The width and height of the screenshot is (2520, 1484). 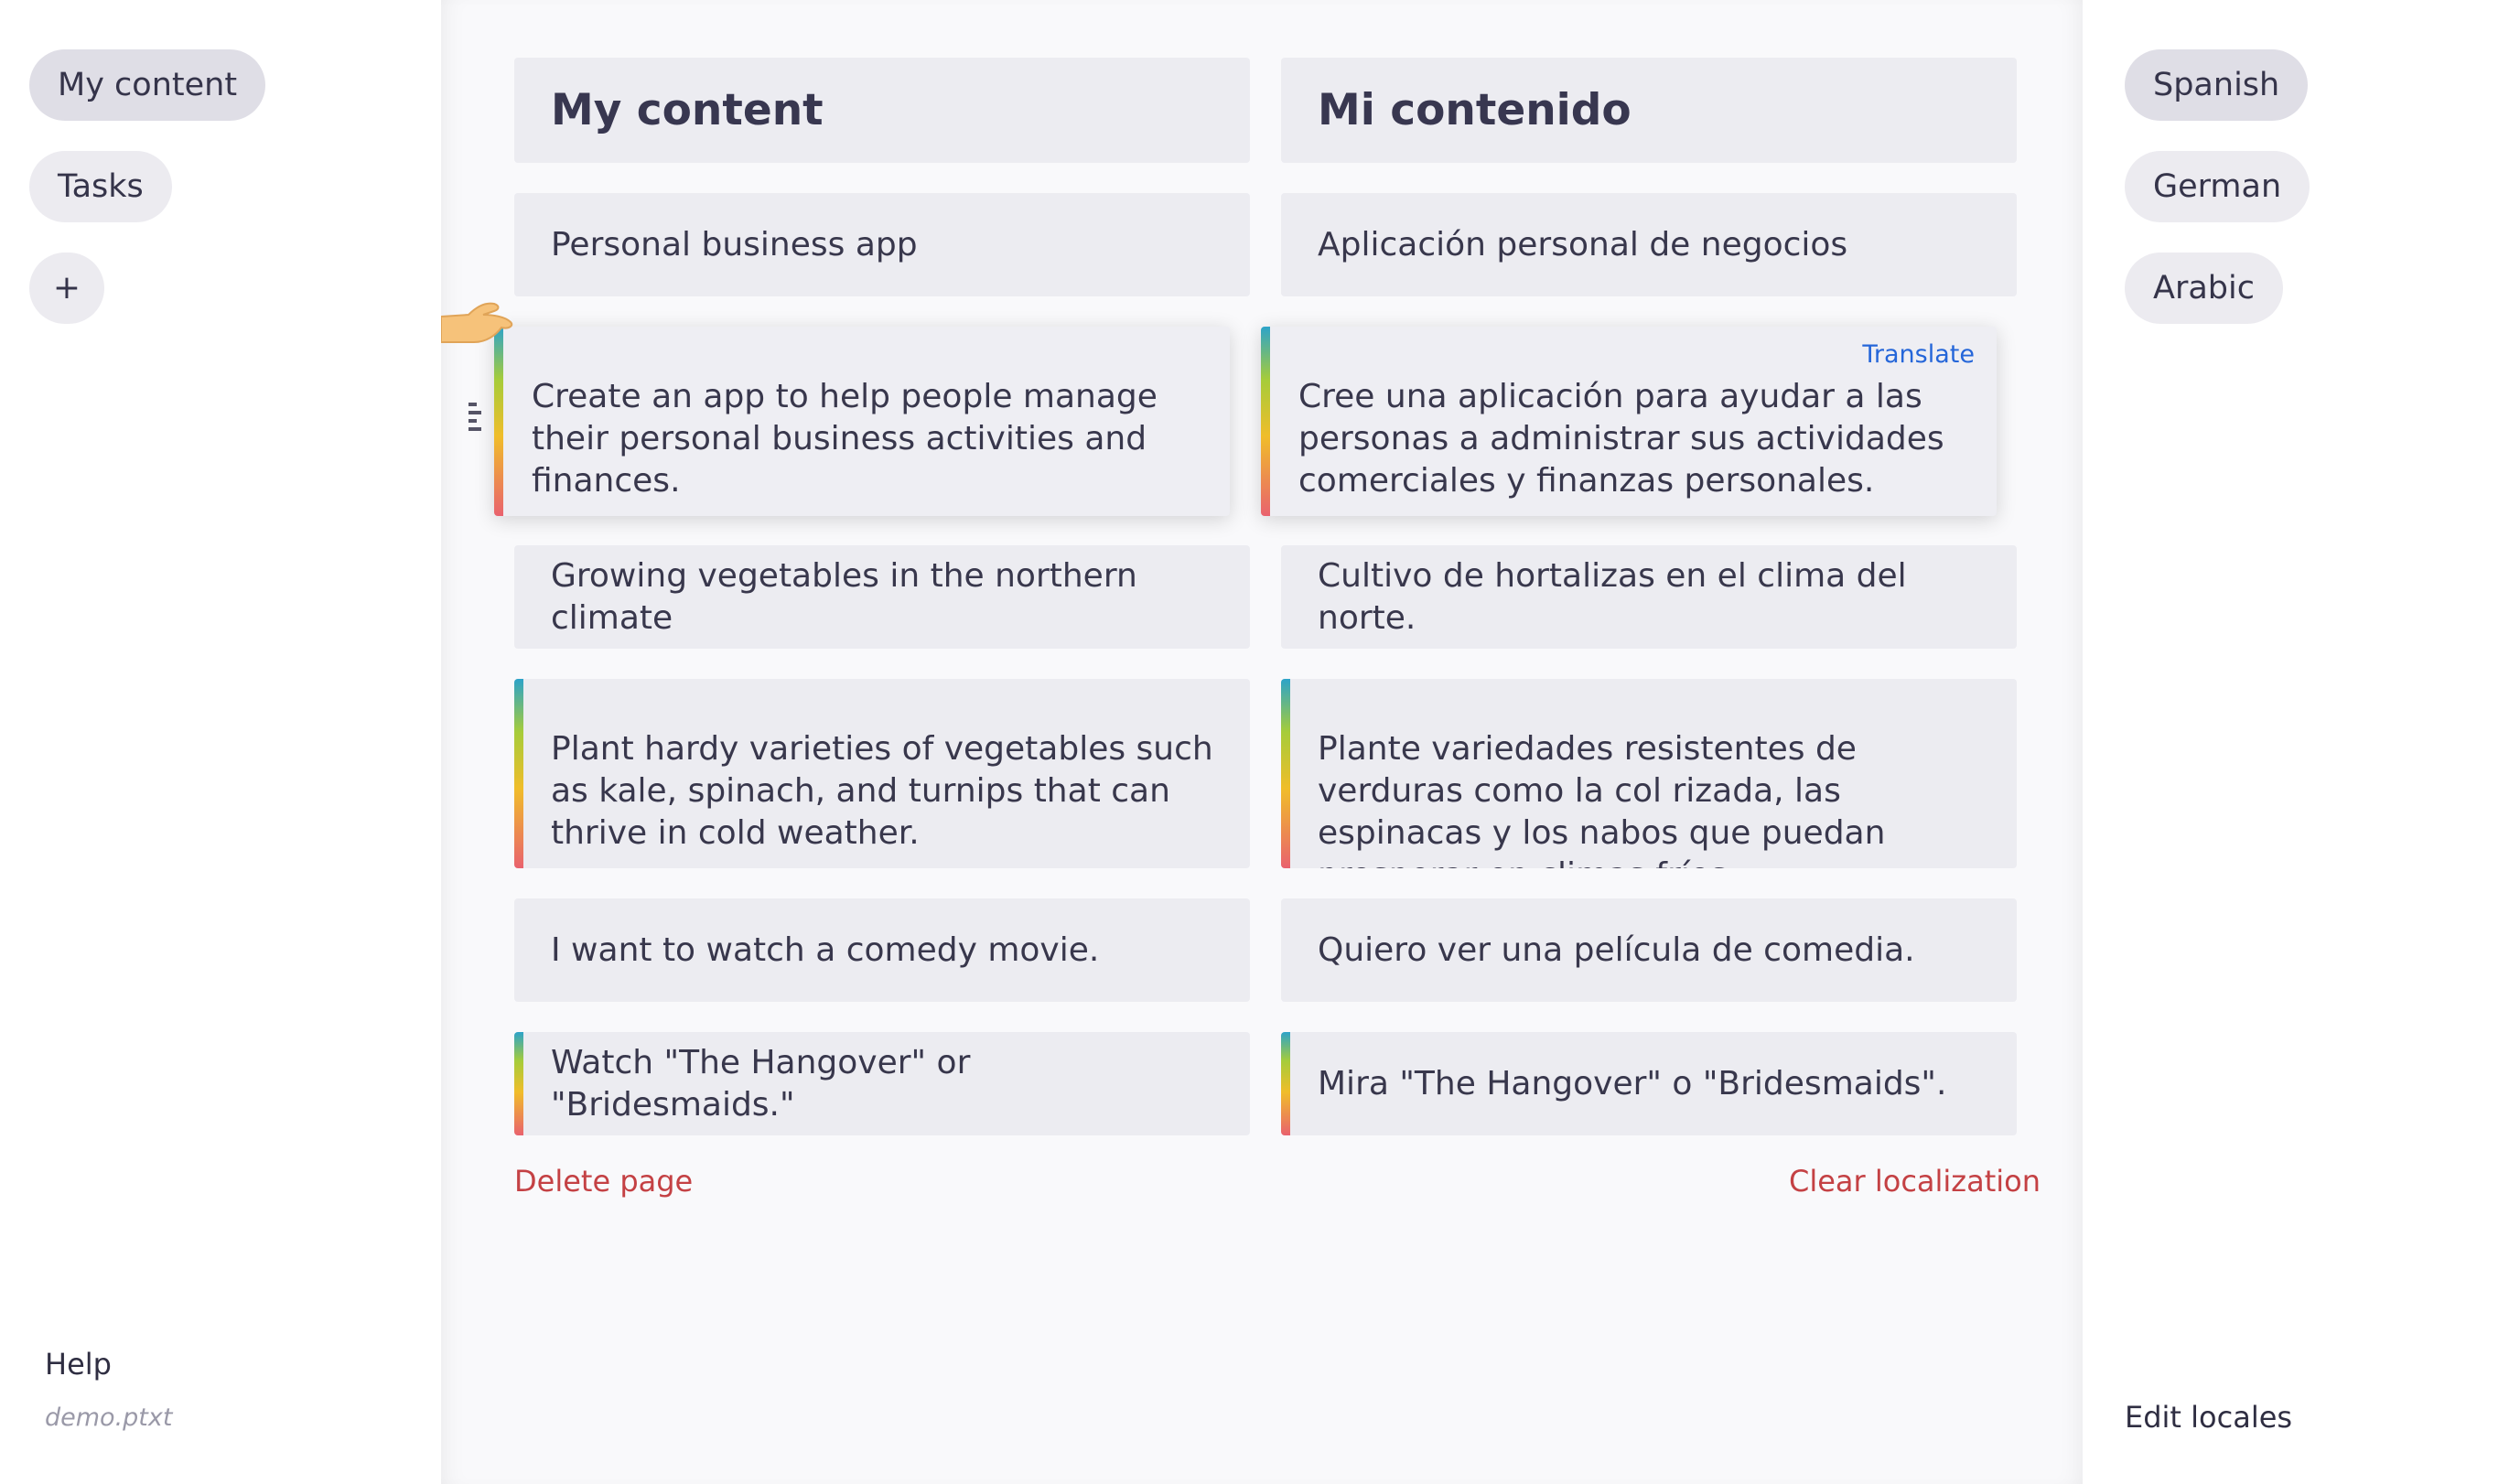 What do you see at coordinates (477, 322) in the screenshot?
I see `hand-pointer-icon` at bounding box center [477, 322].